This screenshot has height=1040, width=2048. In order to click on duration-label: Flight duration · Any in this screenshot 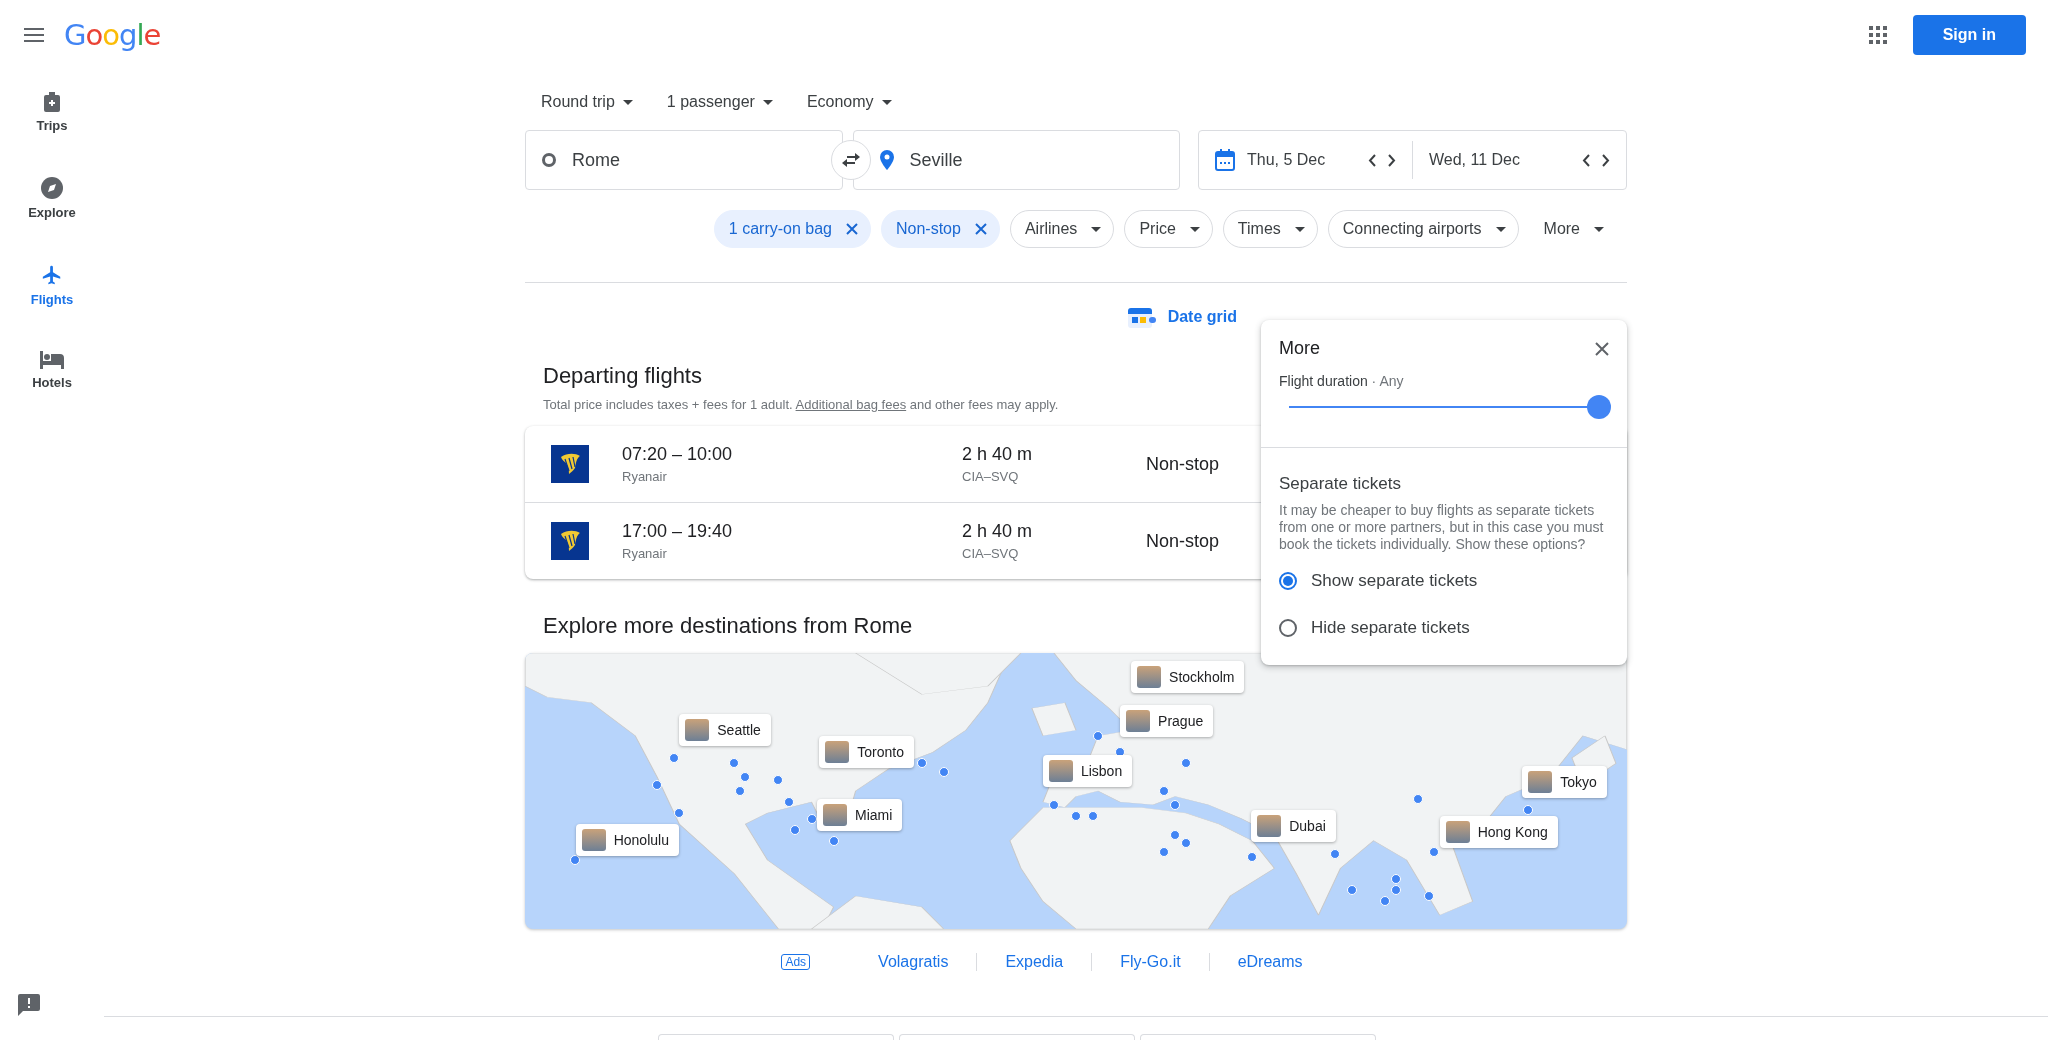, I will do `click(1341, 380)`.